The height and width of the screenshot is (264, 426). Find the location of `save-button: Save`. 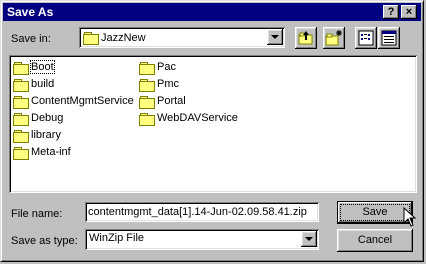

save-button: Save is located at coordinates (375, 212).